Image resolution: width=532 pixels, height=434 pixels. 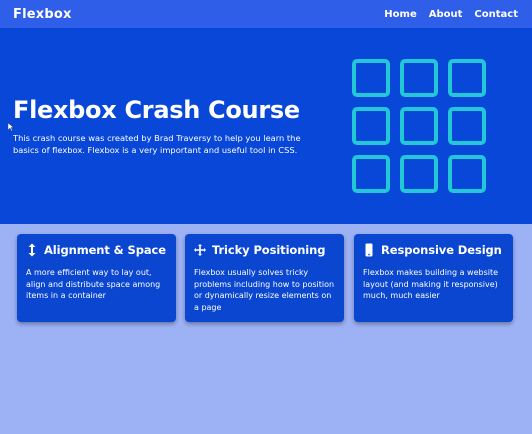 I want to click on card-header: Alignment & Space, so click(x=96, y=250).